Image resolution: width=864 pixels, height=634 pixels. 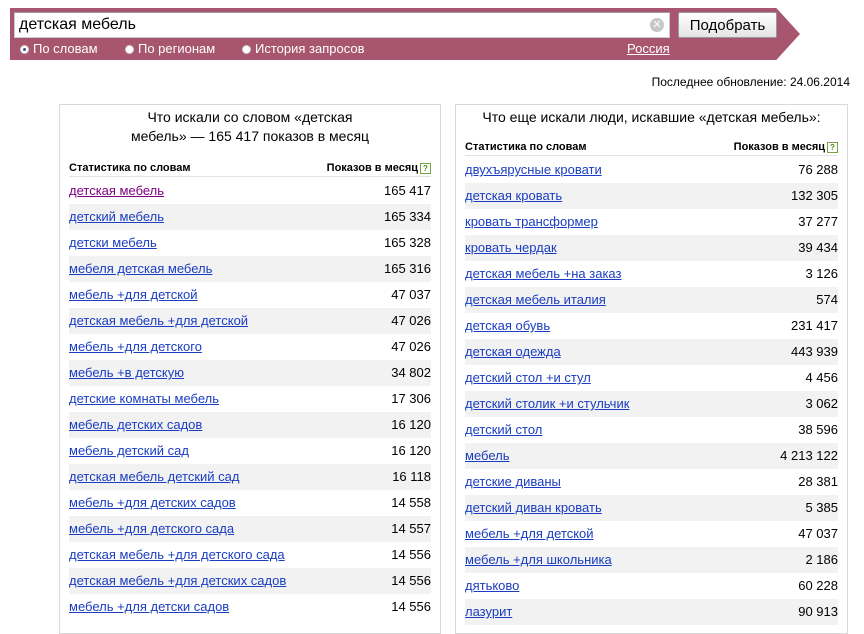 I want to click on impressions-count: 60 228, so click(x=818, y=585).